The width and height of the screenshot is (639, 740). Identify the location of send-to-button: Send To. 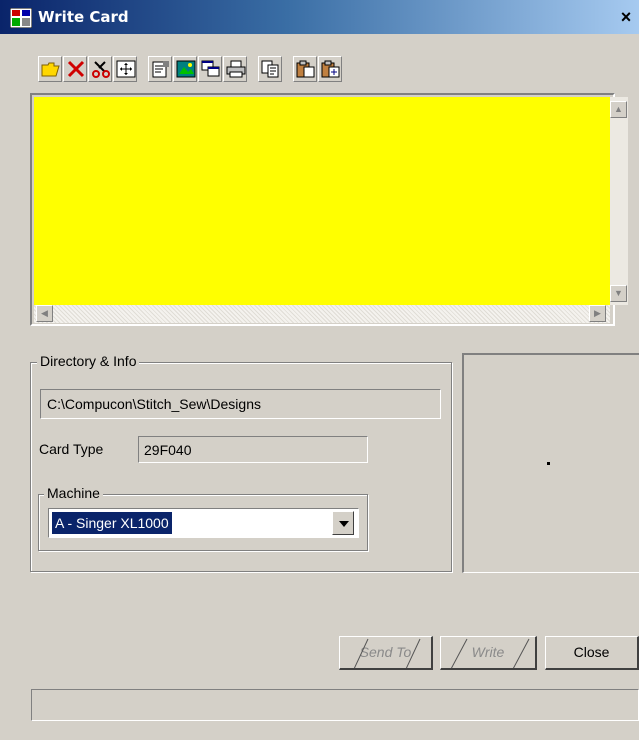
(386, 653).